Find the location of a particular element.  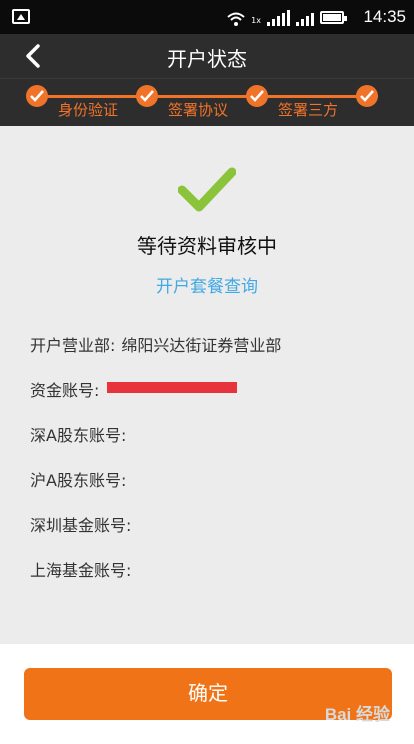

sz-a-account-label: 深A股东账号: is located at coordinates (78, 435).